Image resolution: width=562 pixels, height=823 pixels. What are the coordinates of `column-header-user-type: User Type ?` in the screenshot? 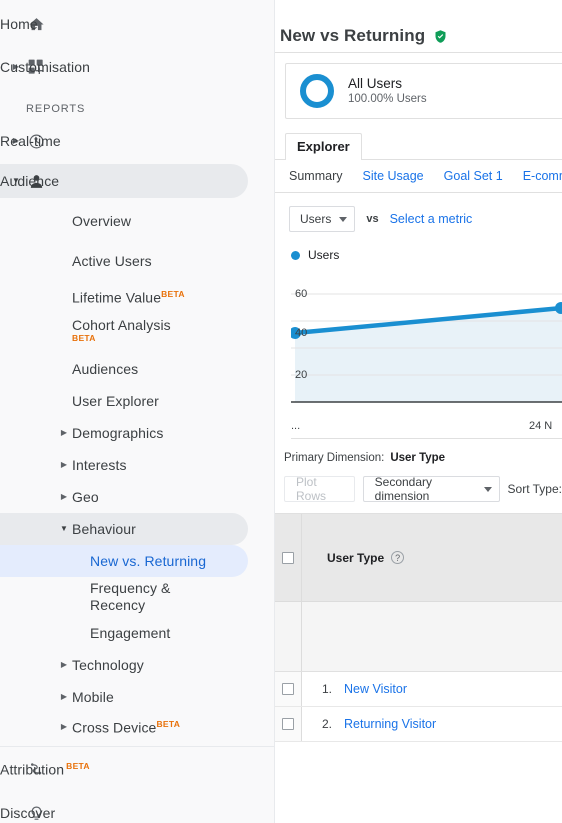 It's located at (432, 557).